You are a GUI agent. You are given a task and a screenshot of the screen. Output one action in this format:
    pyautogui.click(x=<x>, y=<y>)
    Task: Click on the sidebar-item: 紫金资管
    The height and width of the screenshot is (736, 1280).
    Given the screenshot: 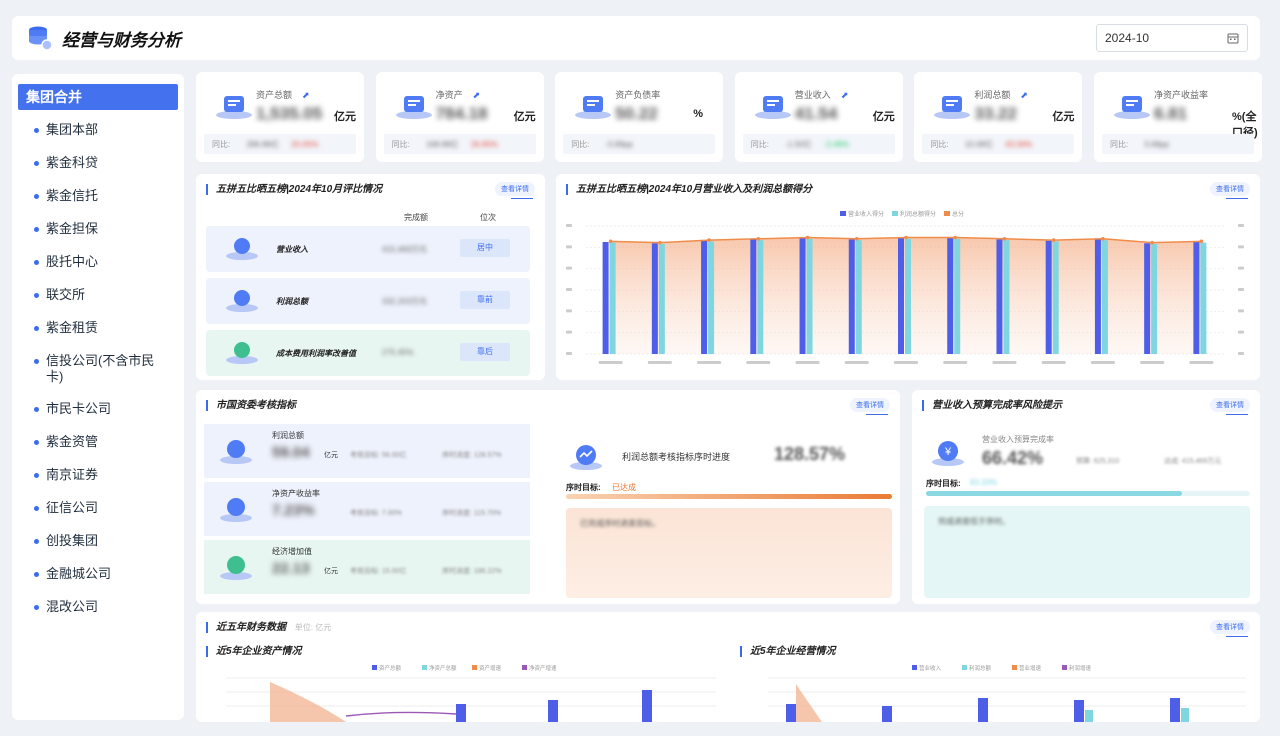 What is the action you would take?
    pyautogui.click(x=98, y=444)
    